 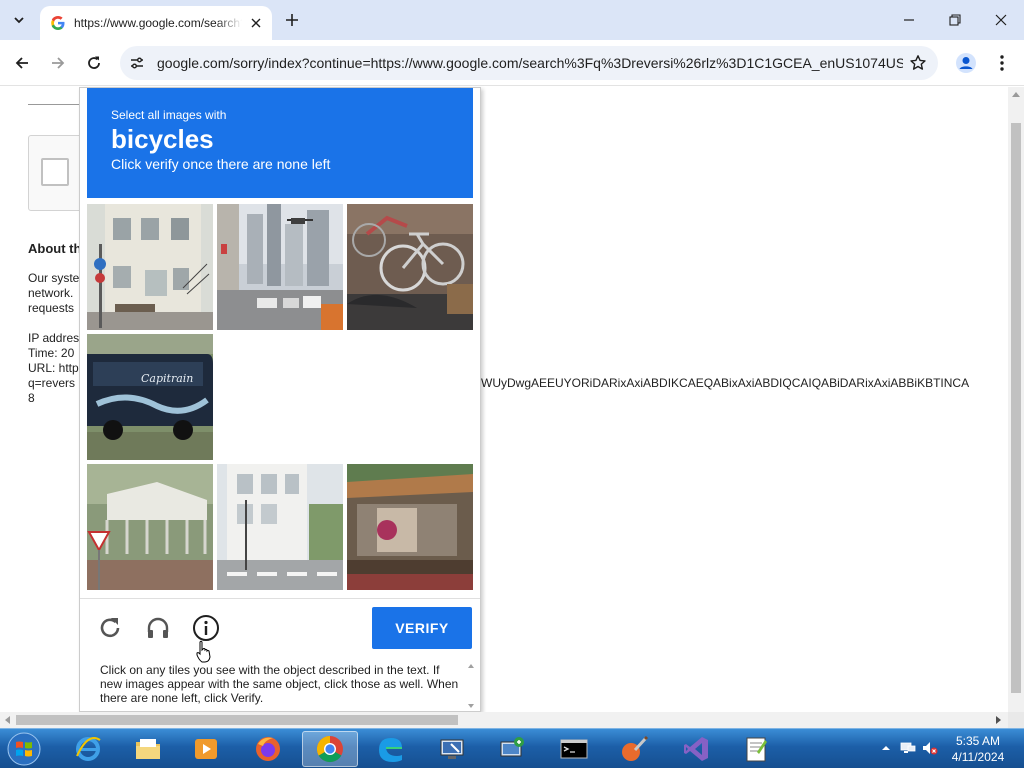 I want to click on volume-muted-icon, so click(x=930, y=748).